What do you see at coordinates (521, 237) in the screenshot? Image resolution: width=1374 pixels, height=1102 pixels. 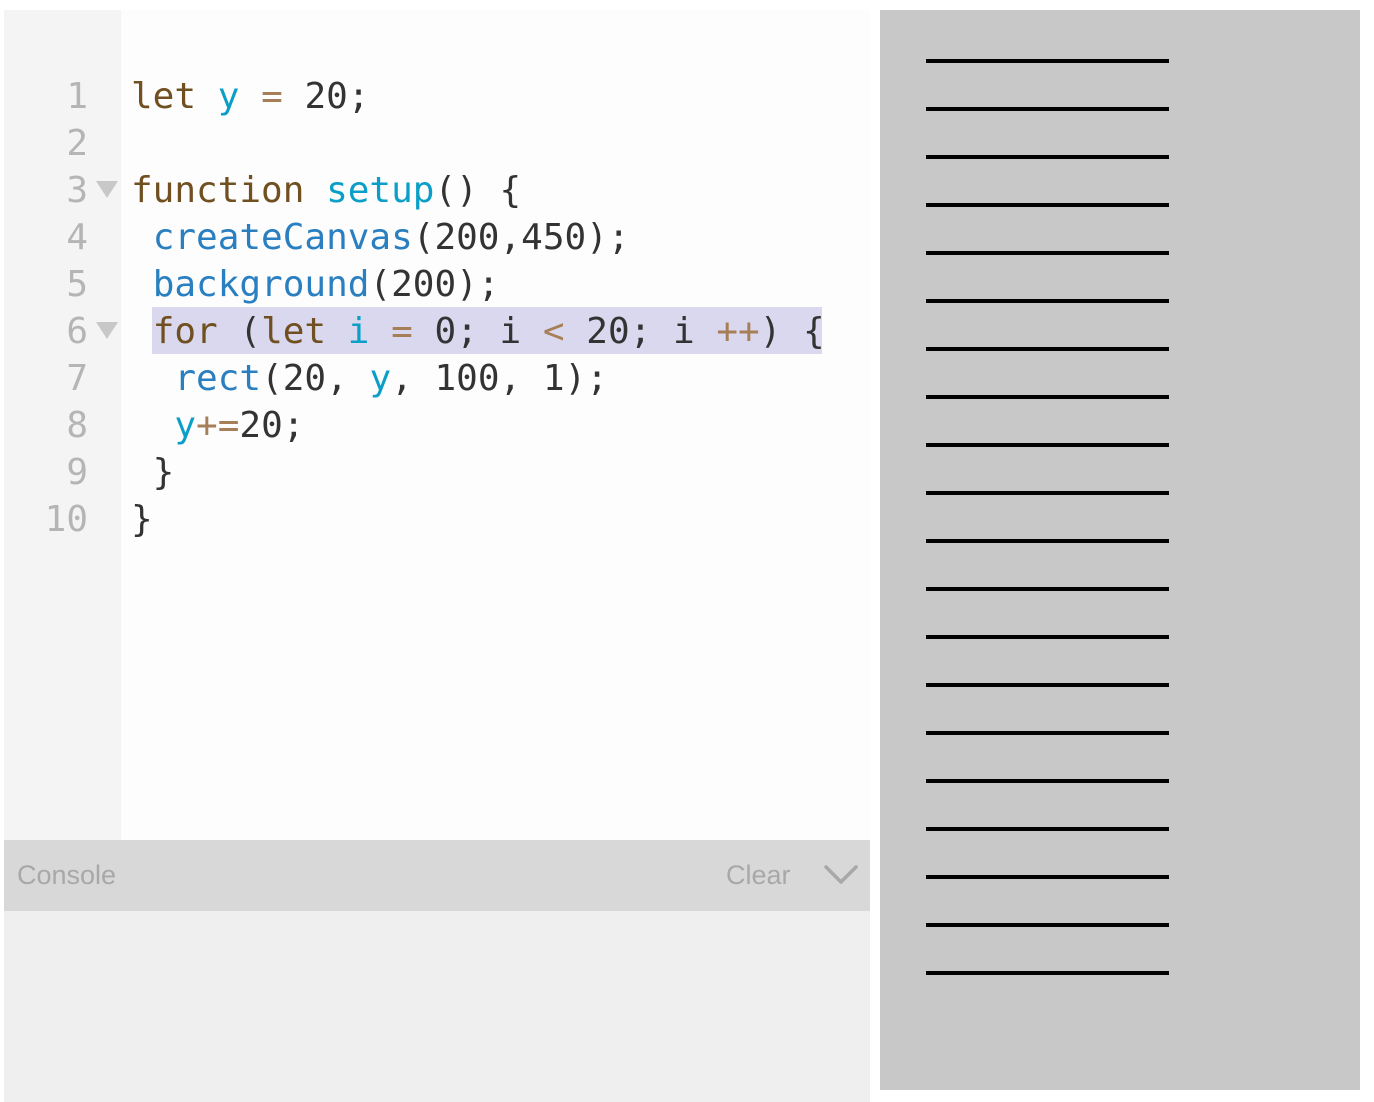 I see `code-token: (200,450);` at bounding box center [521, 237].